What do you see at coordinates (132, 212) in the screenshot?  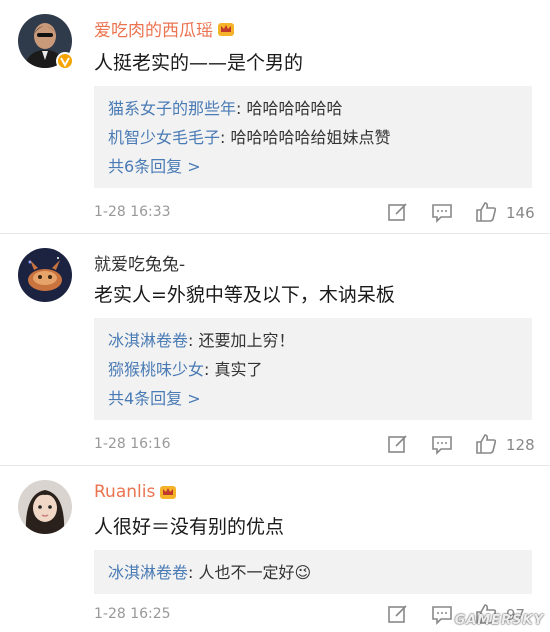 I see `timestamp: 1-28 16:33` at bounding box center [132, 212].